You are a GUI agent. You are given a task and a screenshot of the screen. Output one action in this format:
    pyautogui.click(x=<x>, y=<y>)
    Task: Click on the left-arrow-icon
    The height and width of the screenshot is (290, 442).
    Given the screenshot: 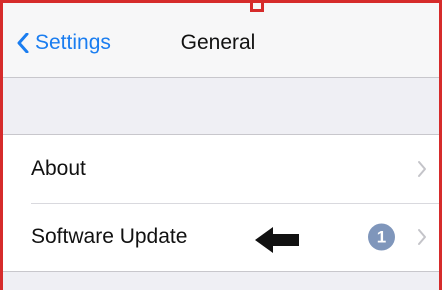 What is the action you would take?
    pyautogui.click(x=277, y=240)
    